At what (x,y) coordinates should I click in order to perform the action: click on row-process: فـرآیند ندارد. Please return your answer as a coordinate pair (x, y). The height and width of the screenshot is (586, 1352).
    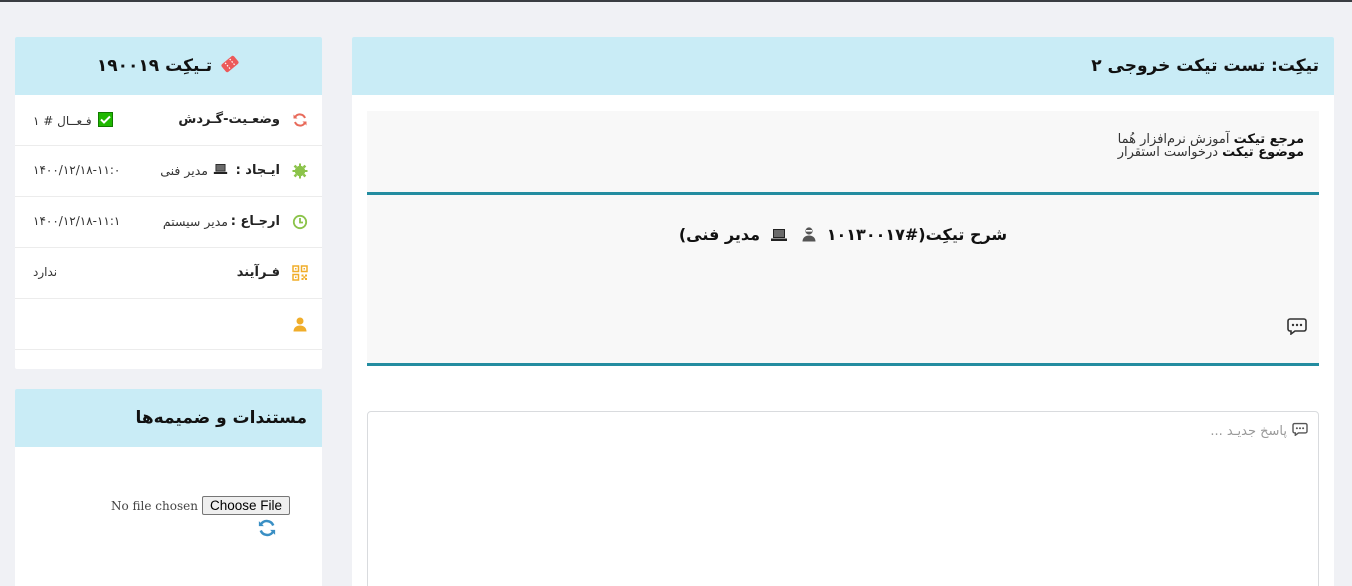
    Looking at the image, I should click on (168, 273).